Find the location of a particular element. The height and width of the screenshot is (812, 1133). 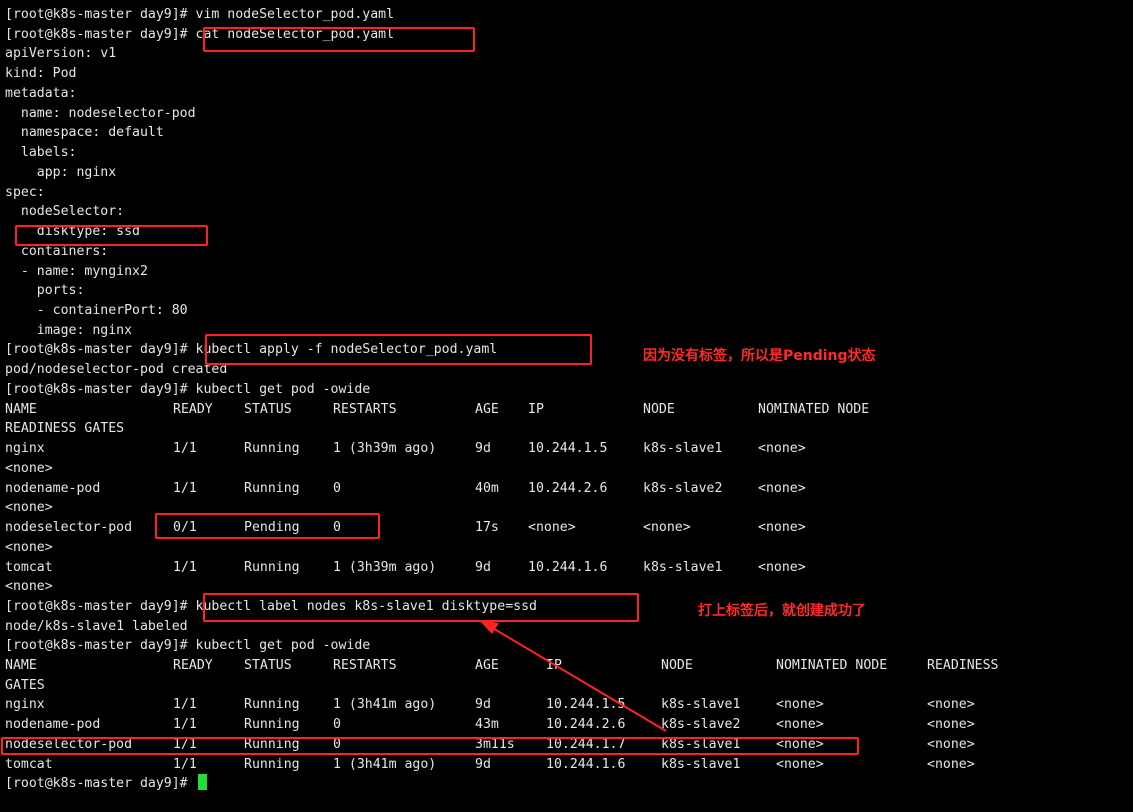

annotation-arrow is located at coordinates (573, 676).